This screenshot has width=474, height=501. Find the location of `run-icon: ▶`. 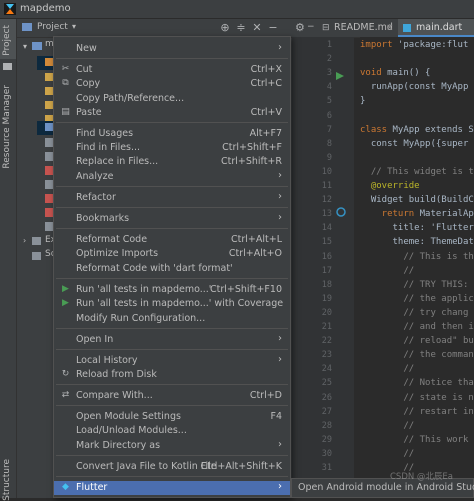

run-icon: ▶ is located at coordinates (65, 303).